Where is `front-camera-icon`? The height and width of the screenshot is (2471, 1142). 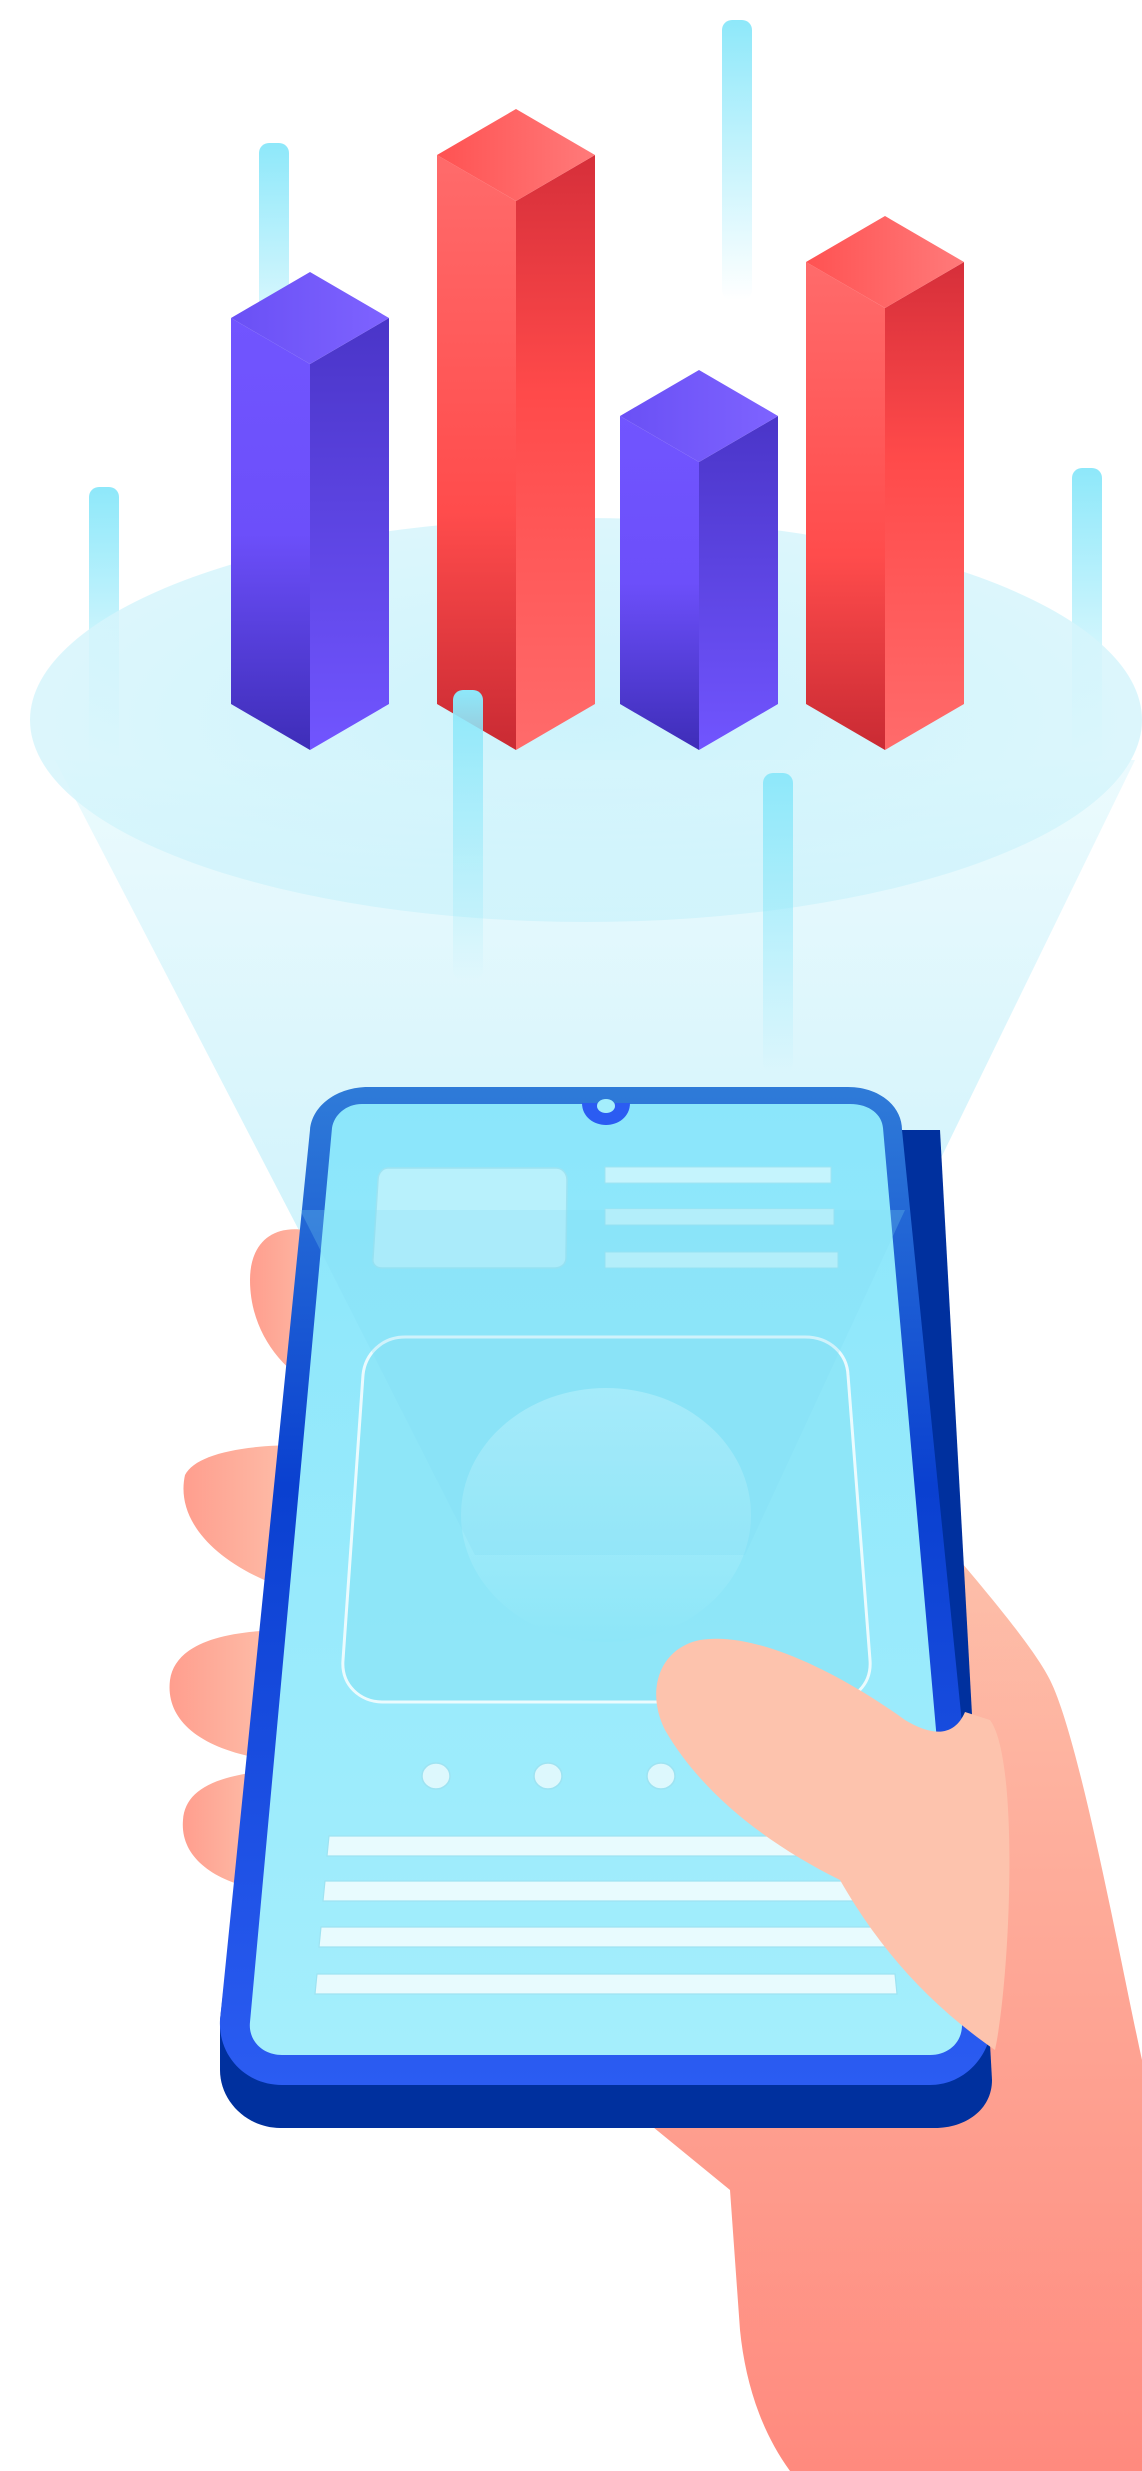
front-camera-icon is located at coordinates (606, 1106).